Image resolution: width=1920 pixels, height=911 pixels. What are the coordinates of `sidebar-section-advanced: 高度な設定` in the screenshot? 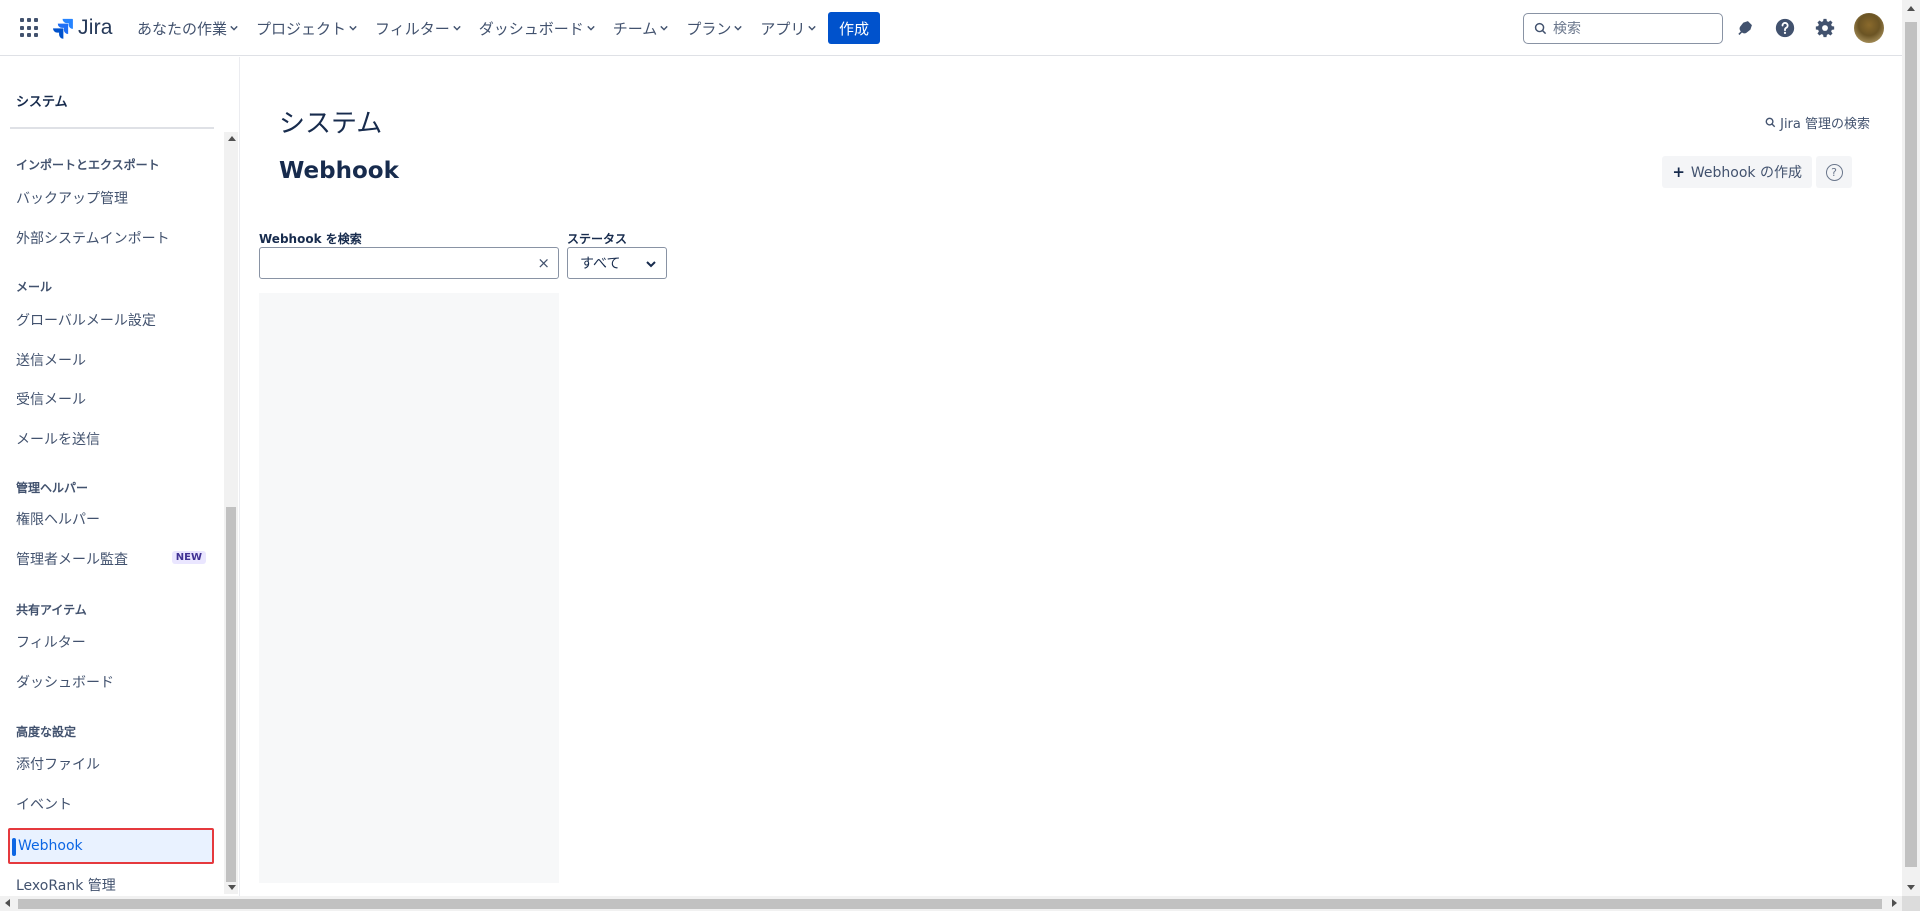 It's located at (46, 732).